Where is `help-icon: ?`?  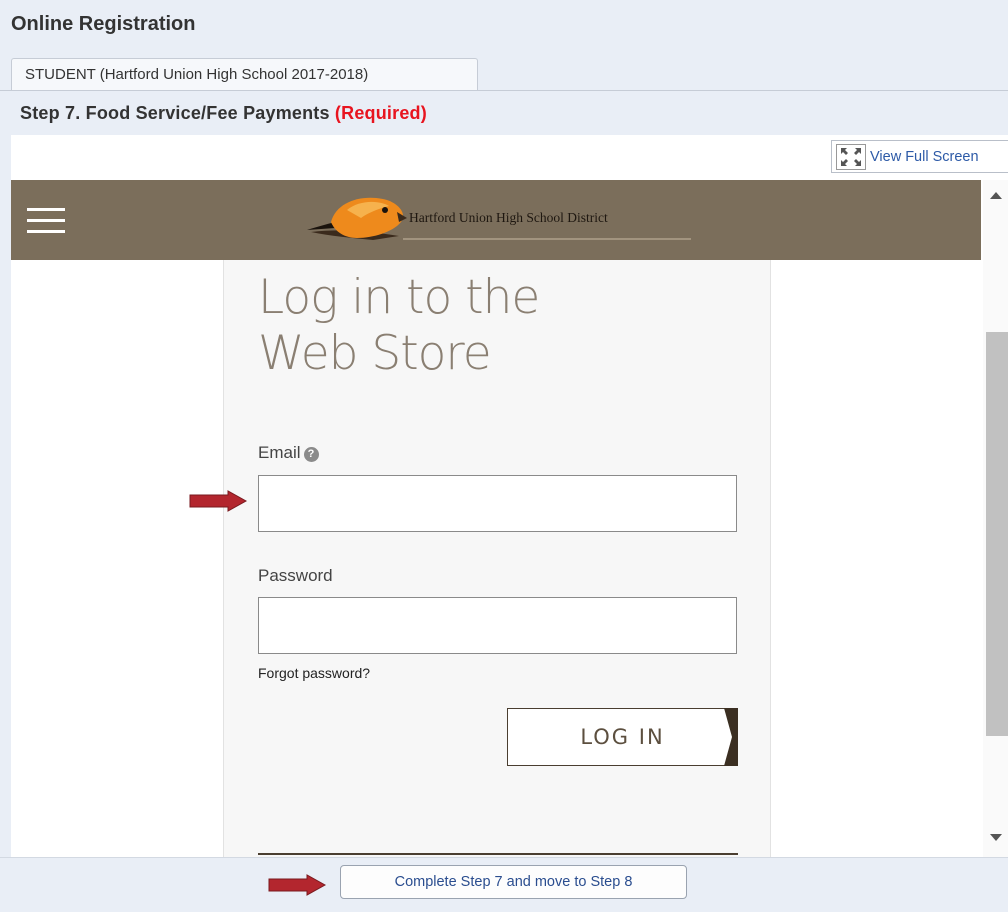 help-icon: ? is located at coordinates (311, 454).